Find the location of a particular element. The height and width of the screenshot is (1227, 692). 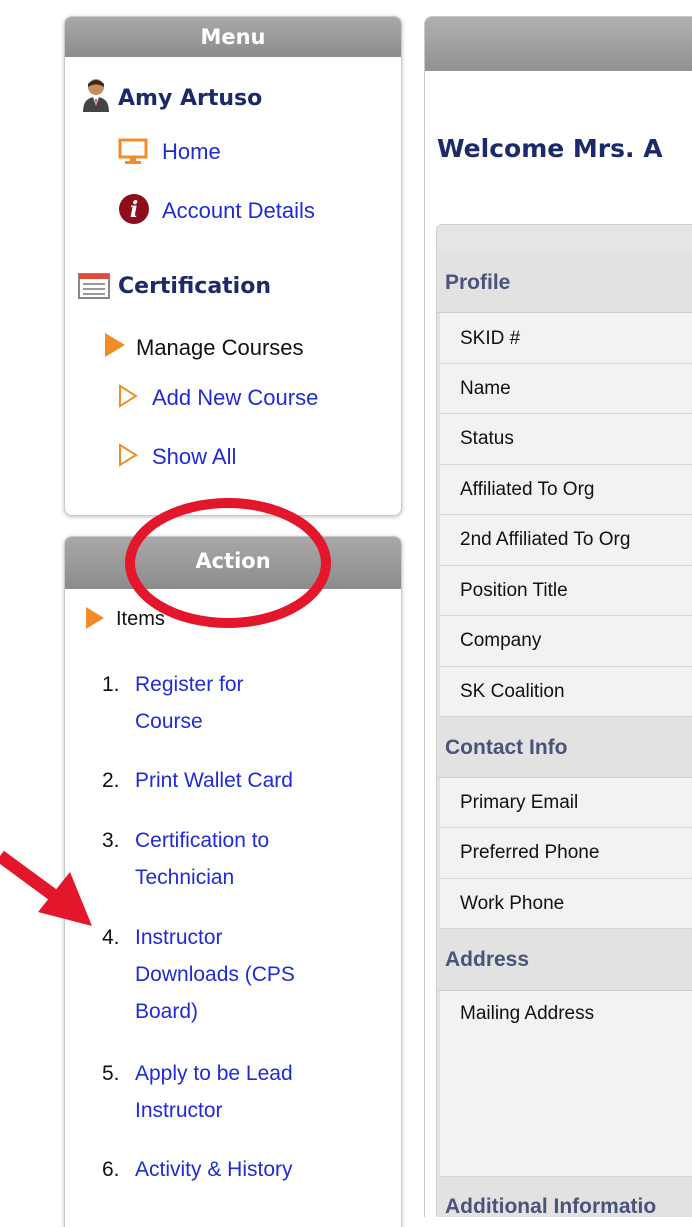

table-row: Status is located at coordinates (564, 439).